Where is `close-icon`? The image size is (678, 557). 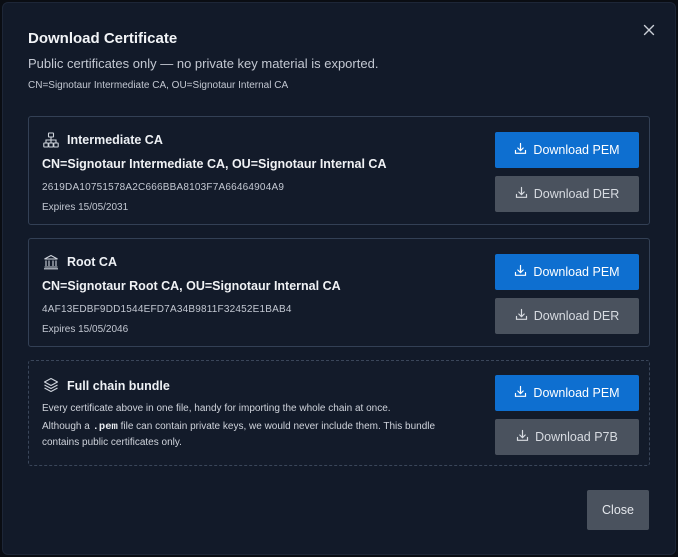 close-icon is located at coordinates (649, 30).